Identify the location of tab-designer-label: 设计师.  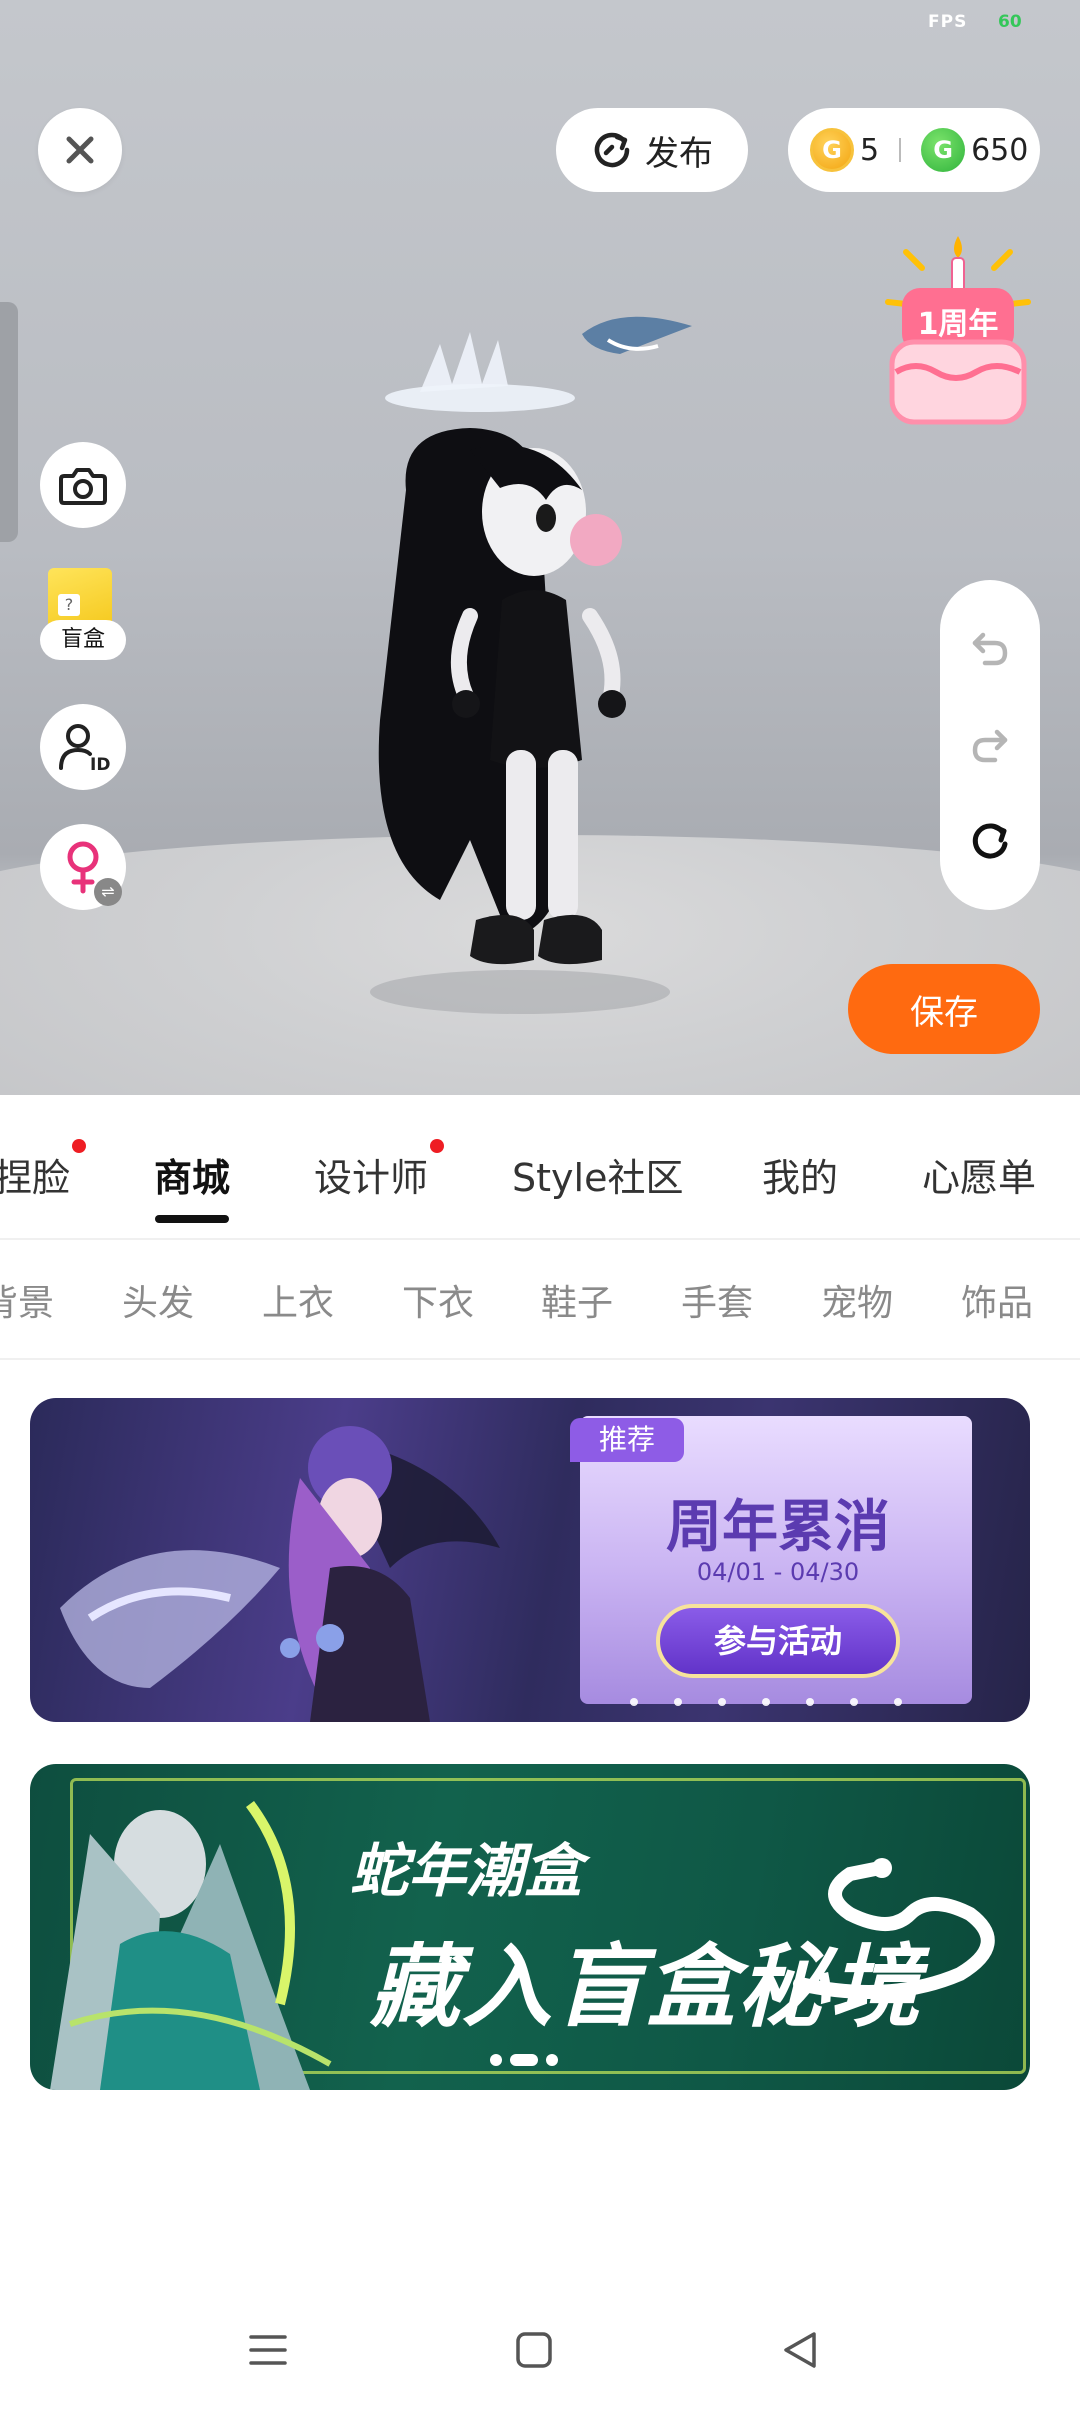
(371, 1178).